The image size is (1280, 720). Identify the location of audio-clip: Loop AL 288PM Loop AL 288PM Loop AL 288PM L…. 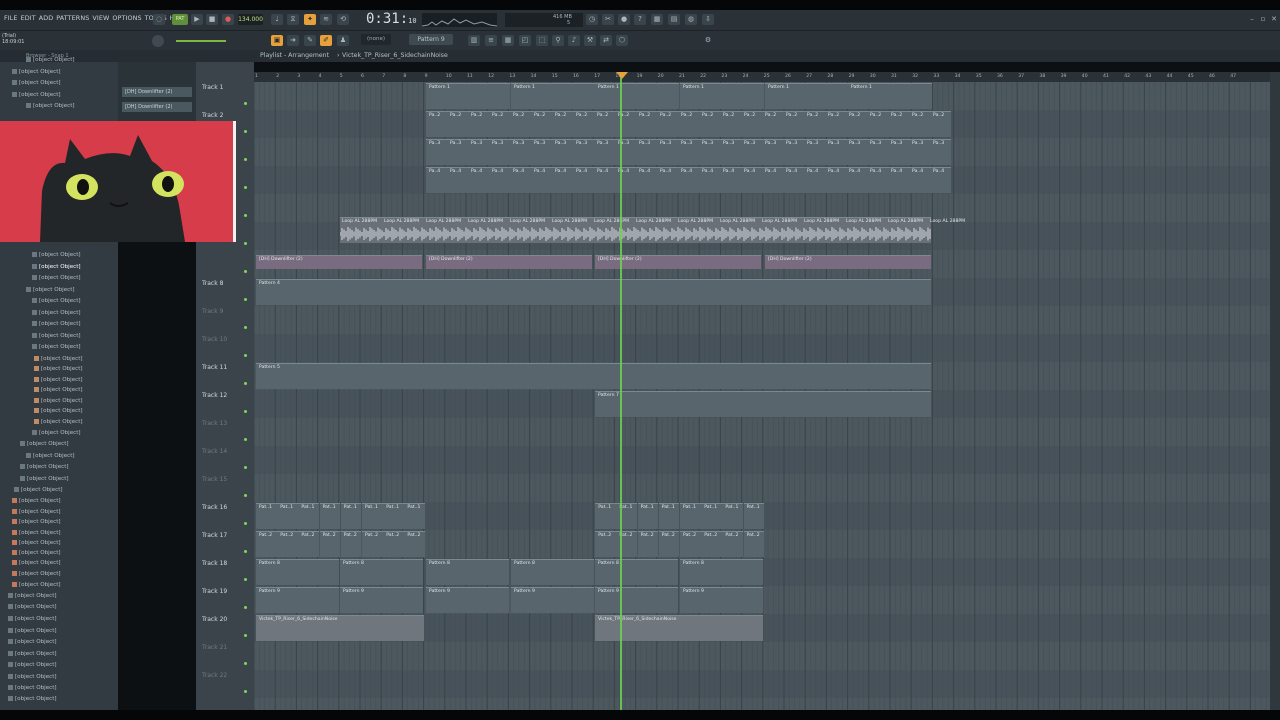
(652, 230).